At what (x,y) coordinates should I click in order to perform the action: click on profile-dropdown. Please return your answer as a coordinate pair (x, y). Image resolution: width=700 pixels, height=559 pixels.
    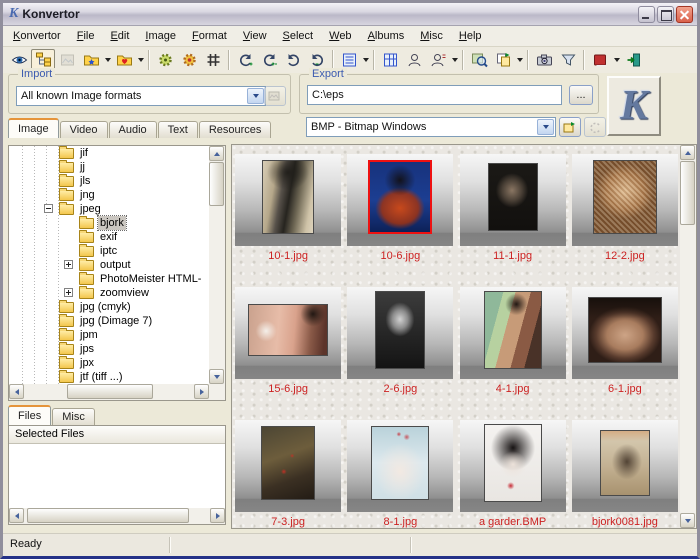
    Looking at the image, I should click on (454, 60).